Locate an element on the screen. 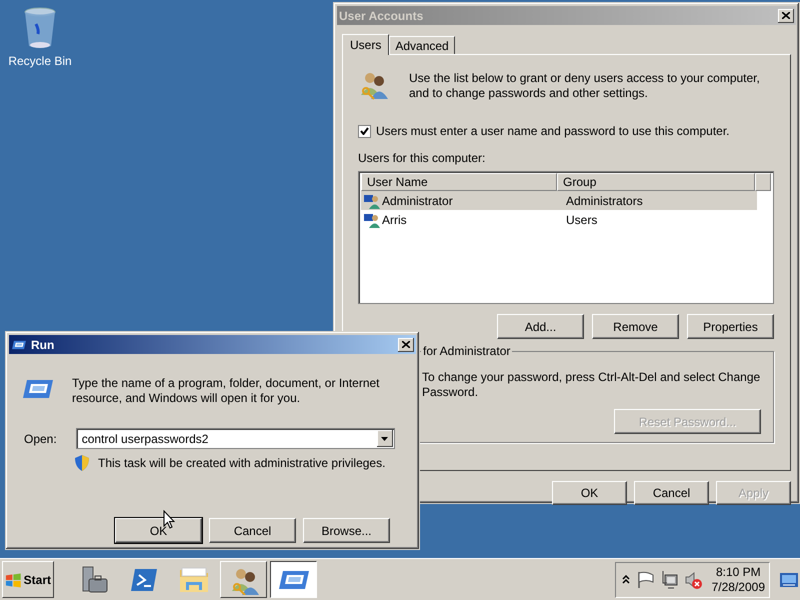 The image size is (800, 600). window-title: Run is located at coordinates (43, 345).